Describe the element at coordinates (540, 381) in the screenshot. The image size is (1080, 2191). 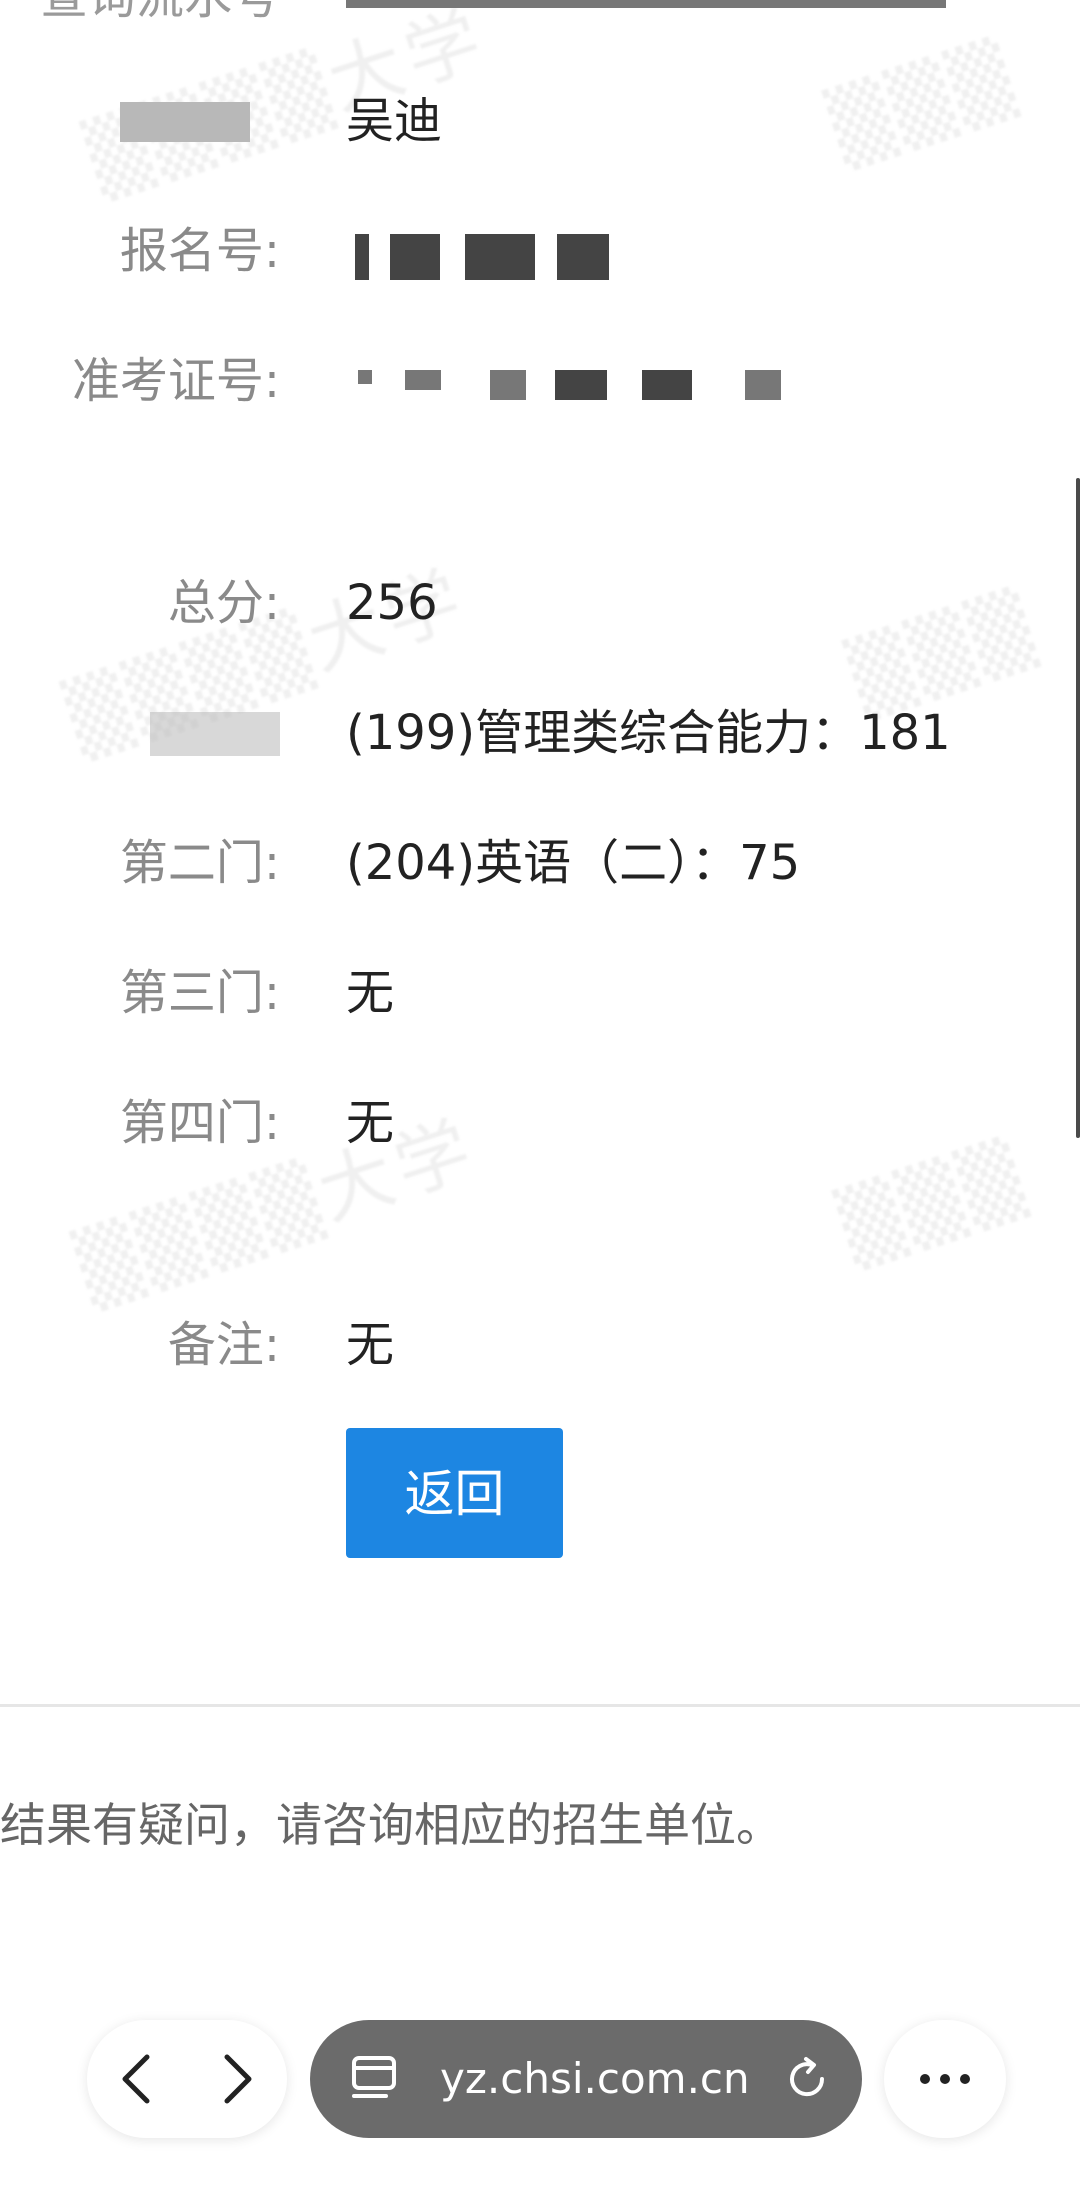
I see `admission-row: 准考证号:` at that location.